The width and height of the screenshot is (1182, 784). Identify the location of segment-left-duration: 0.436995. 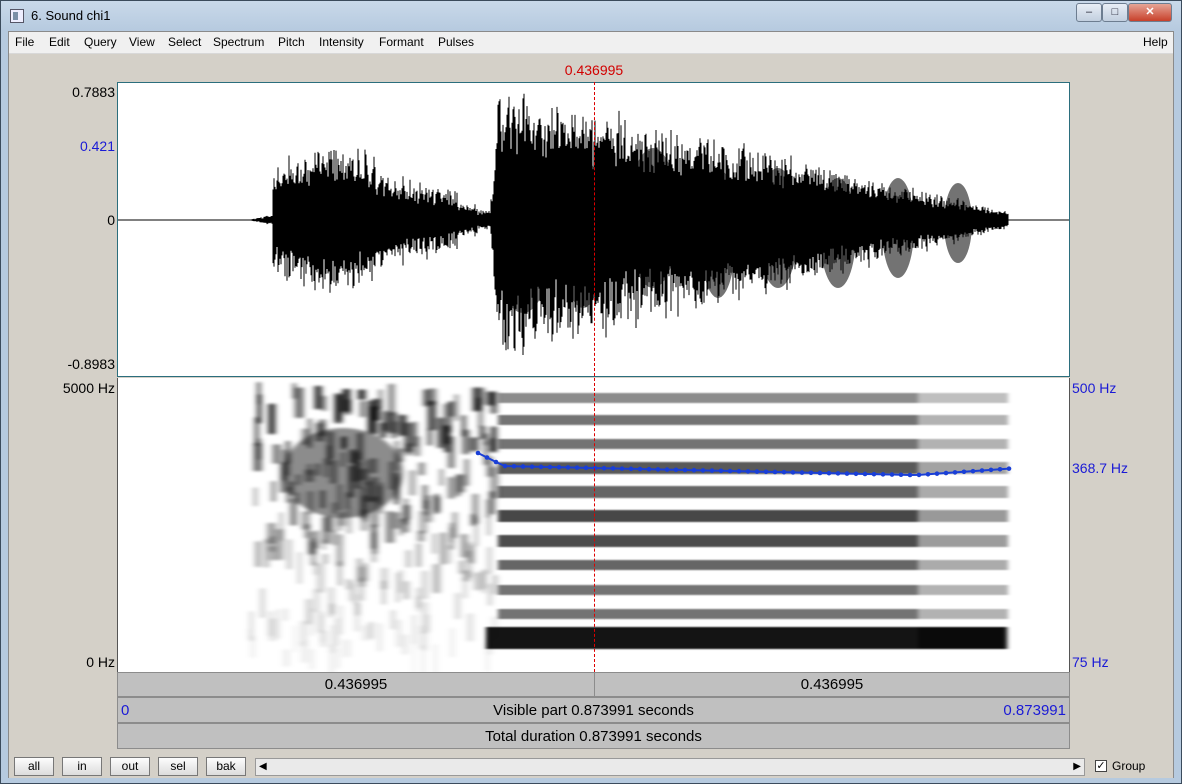
(356, 684).